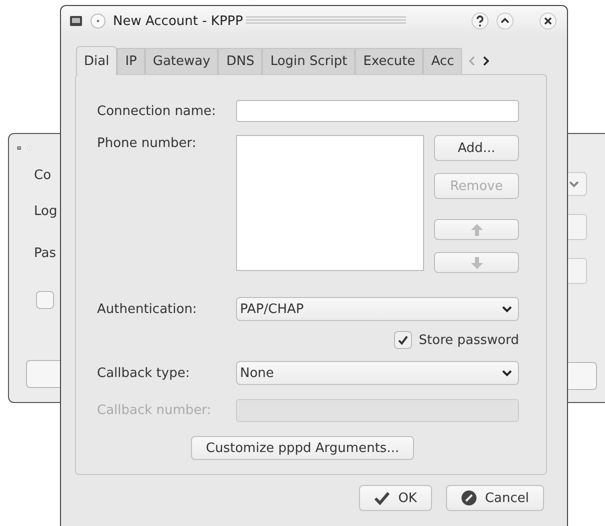 The image size is (605, 526). I want to click on tab: Acc, so click(442, 61).